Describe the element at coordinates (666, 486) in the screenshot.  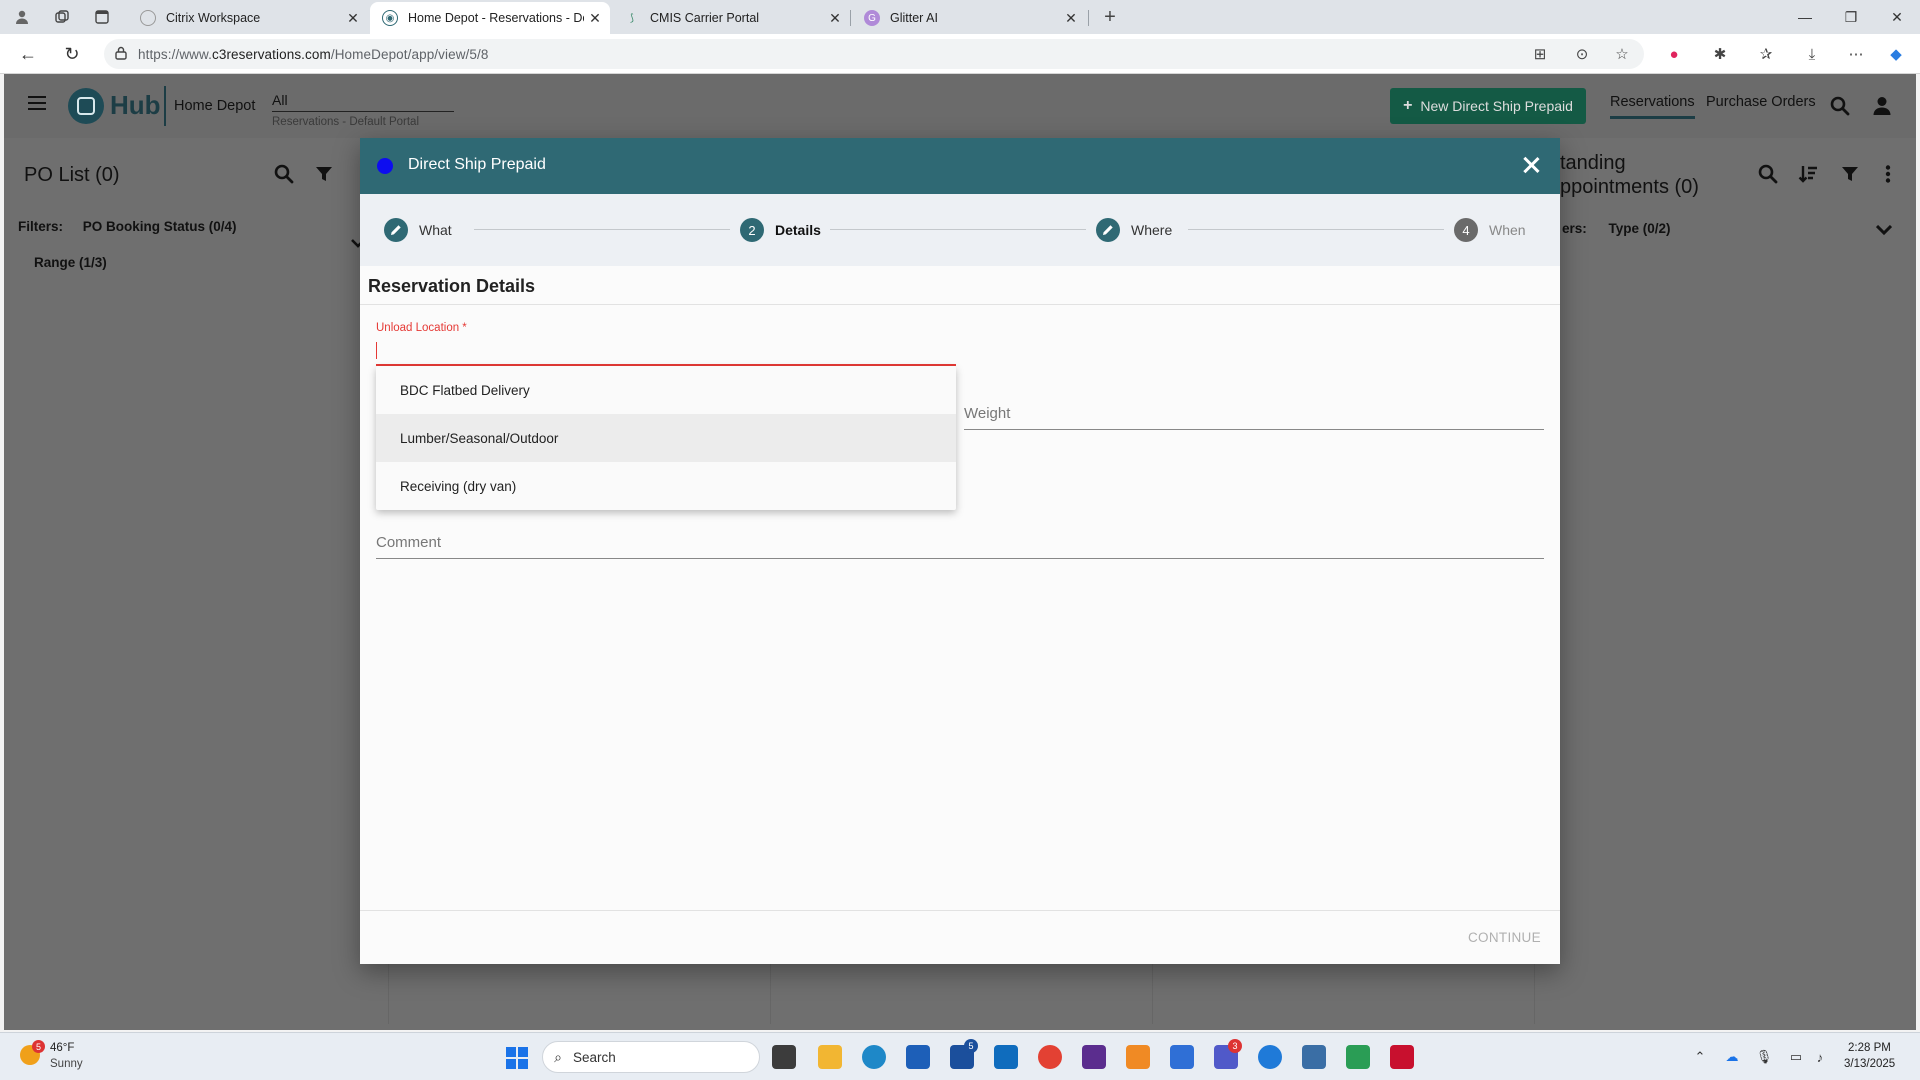
I see `option-receiving-dry-van: Receiving (dry van)` at that location.